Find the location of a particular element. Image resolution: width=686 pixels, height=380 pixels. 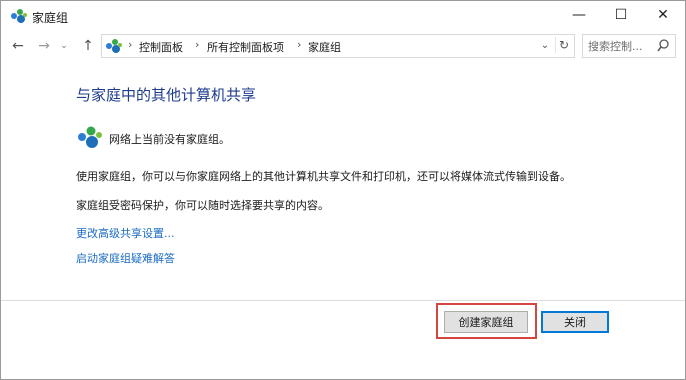

forward-button: → is located at coordinates (44, 46).